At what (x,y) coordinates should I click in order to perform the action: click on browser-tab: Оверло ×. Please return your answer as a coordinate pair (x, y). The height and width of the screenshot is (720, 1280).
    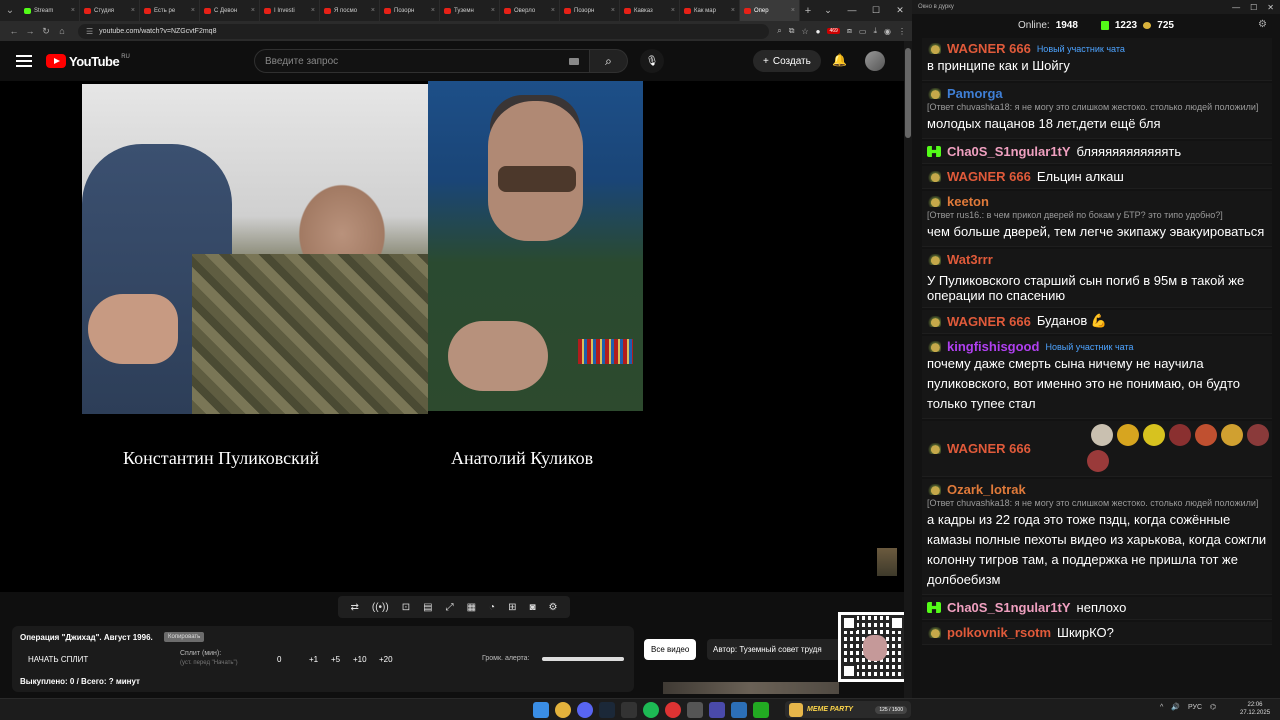
    Looking at the image, I should click on (530, 10).